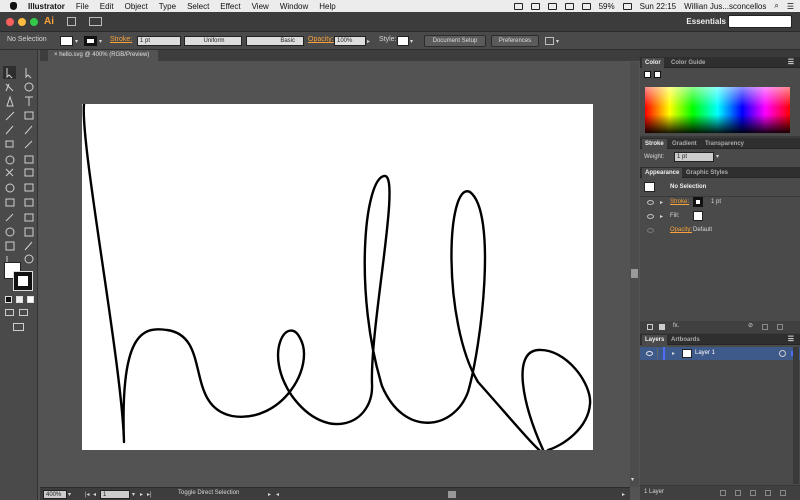  Describe the element at coordinates (569, 6) in the screenshot. I see `wifi-icon` at that location.